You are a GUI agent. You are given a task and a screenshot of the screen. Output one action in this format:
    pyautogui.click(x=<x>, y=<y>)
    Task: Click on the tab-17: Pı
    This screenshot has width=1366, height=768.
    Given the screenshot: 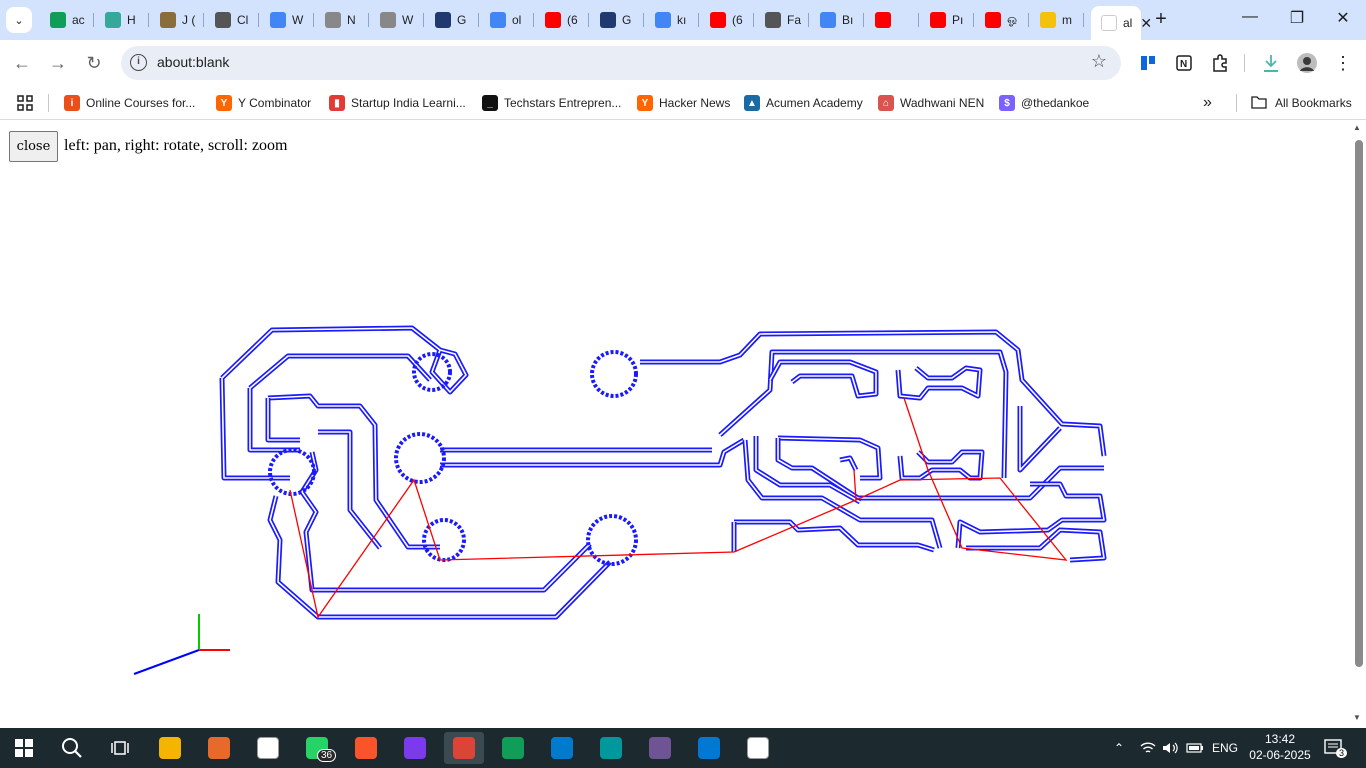 What is the action you would take?
    pyautogui.click(x=947, y=20)
    